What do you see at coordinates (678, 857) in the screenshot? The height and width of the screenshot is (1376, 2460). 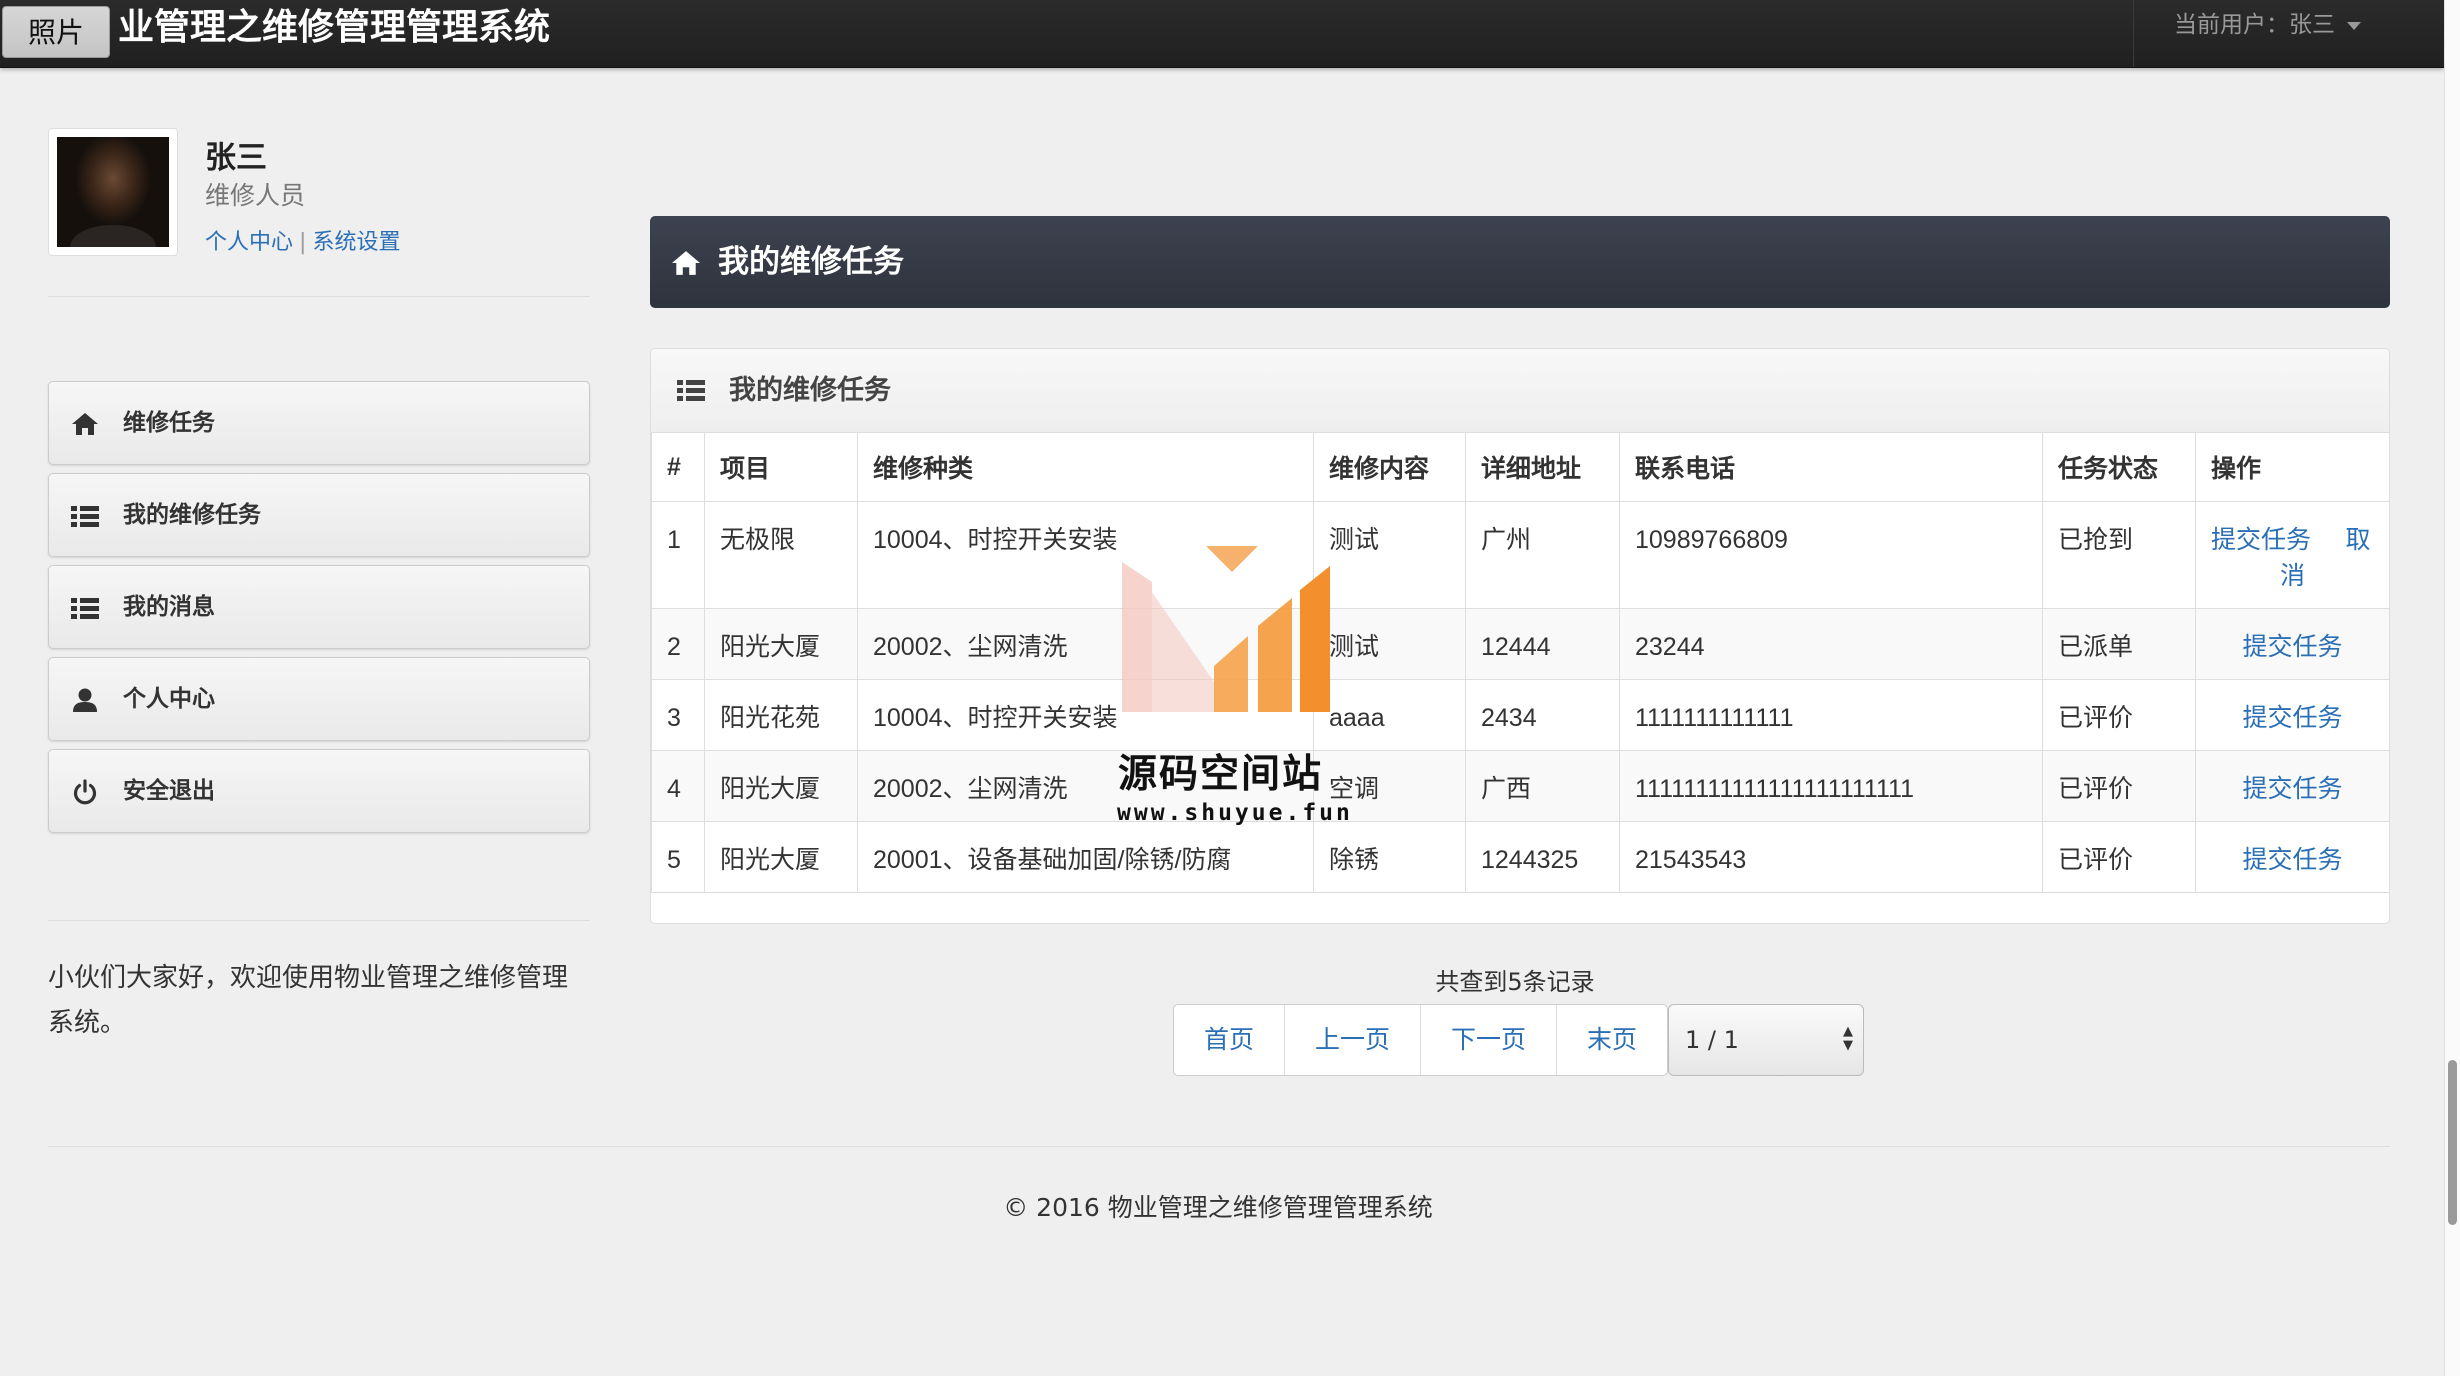 I see `cell-no: 5` at bounding box center [678, 857].